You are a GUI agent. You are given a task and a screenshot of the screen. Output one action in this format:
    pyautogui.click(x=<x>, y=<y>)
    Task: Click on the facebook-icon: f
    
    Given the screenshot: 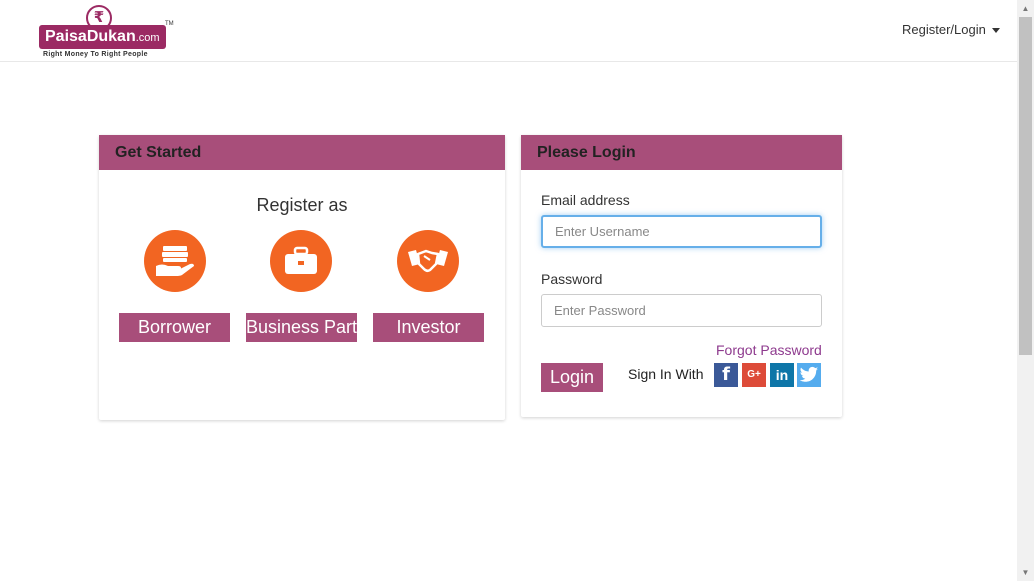 What is the action you would take?
    pyautogui.click(x=726, y=375)
    